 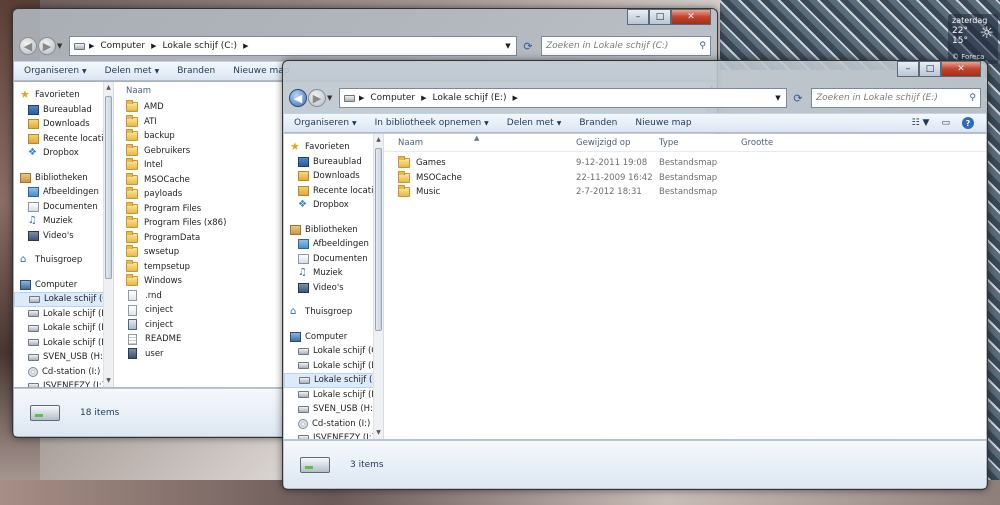 What do you see at coordinates (968, 123) in the screenshot?
I see `help-icon: ?` at bounding box center [968, 123].